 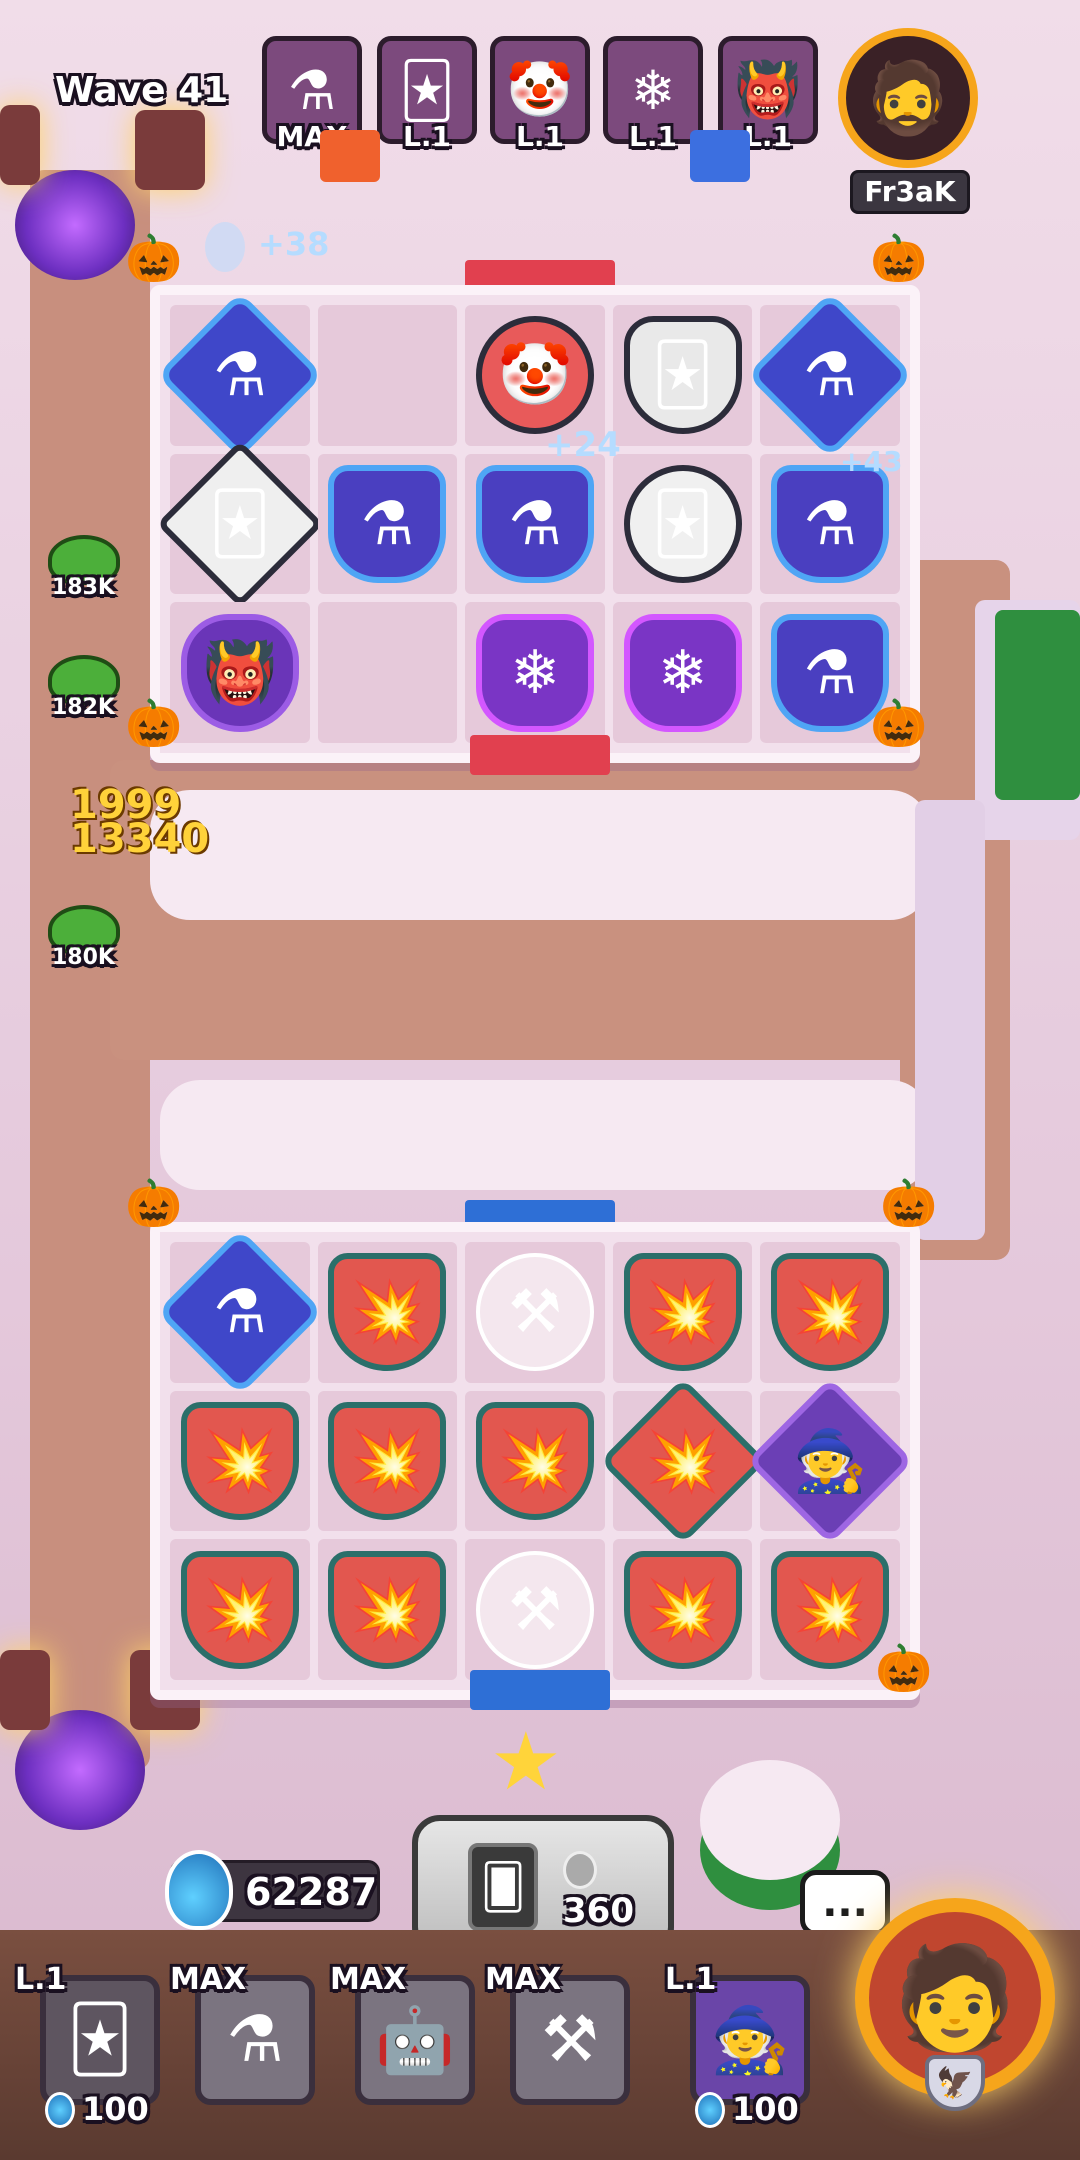 I want to click on anvil-icon: ⚒, so click(x=570, y=2040).